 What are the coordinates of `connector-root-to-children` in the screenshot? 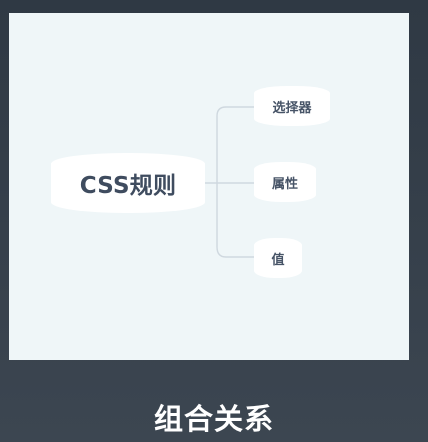 It's located at (229, 182).